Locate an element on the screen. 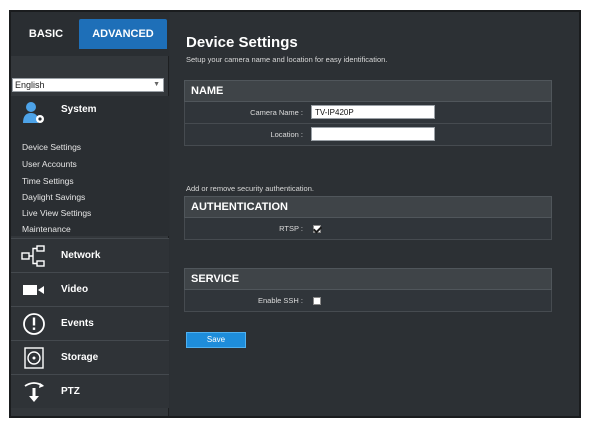 The image size is (595, 431). sidebar-item-label: Video is located at coordinates (75, 289).